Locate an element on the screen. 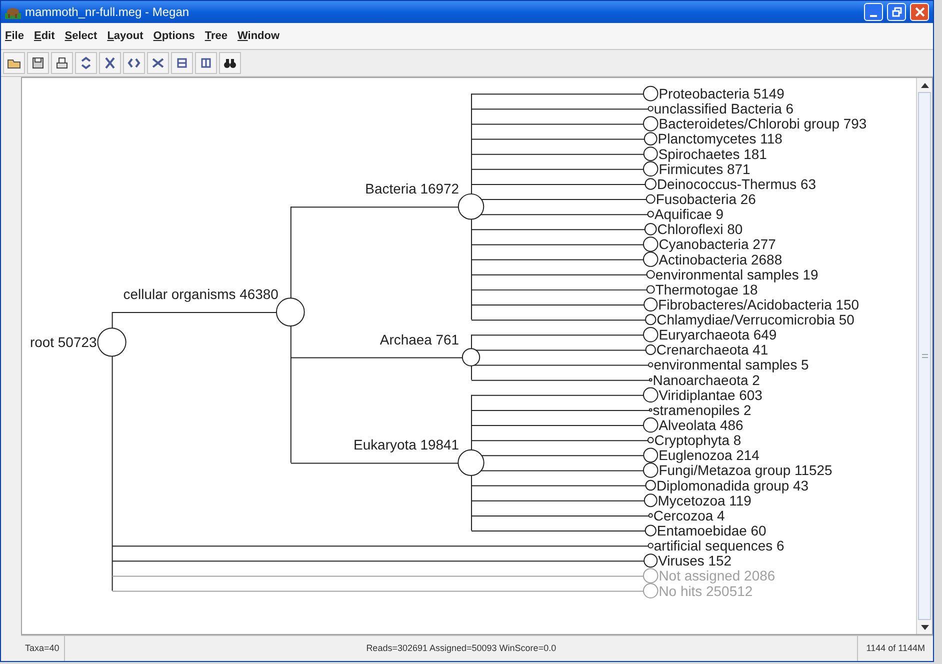 The width and height of the screenshot is (942, 664). node-label: Cercozoa 4 is located at coordinates (689, 515).